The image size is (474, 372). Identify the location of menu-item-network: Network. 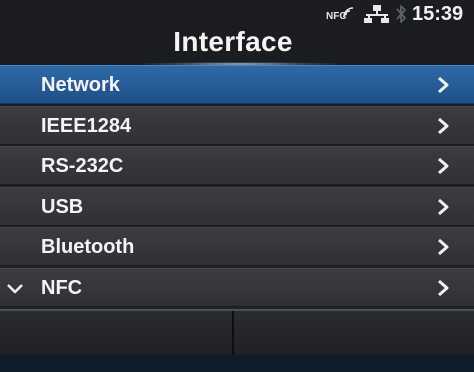
(237, 84).